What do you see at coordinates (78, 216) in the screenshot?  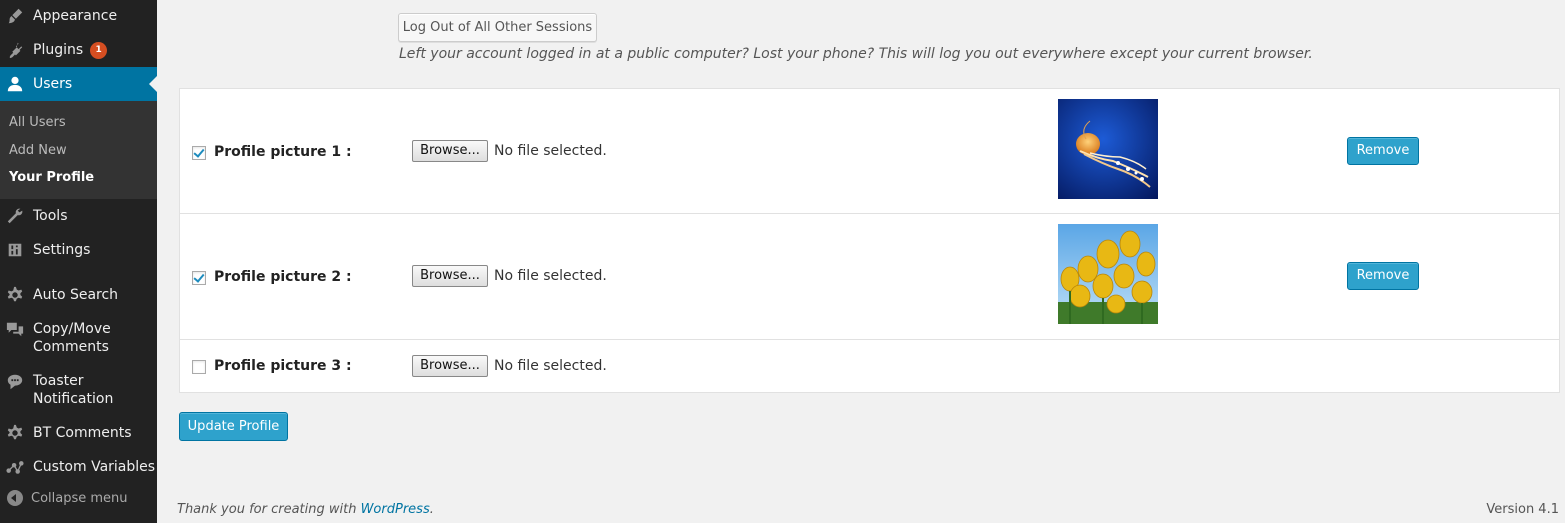 I see `menu-item-tools: Tools` at bounding box center [78, 216].